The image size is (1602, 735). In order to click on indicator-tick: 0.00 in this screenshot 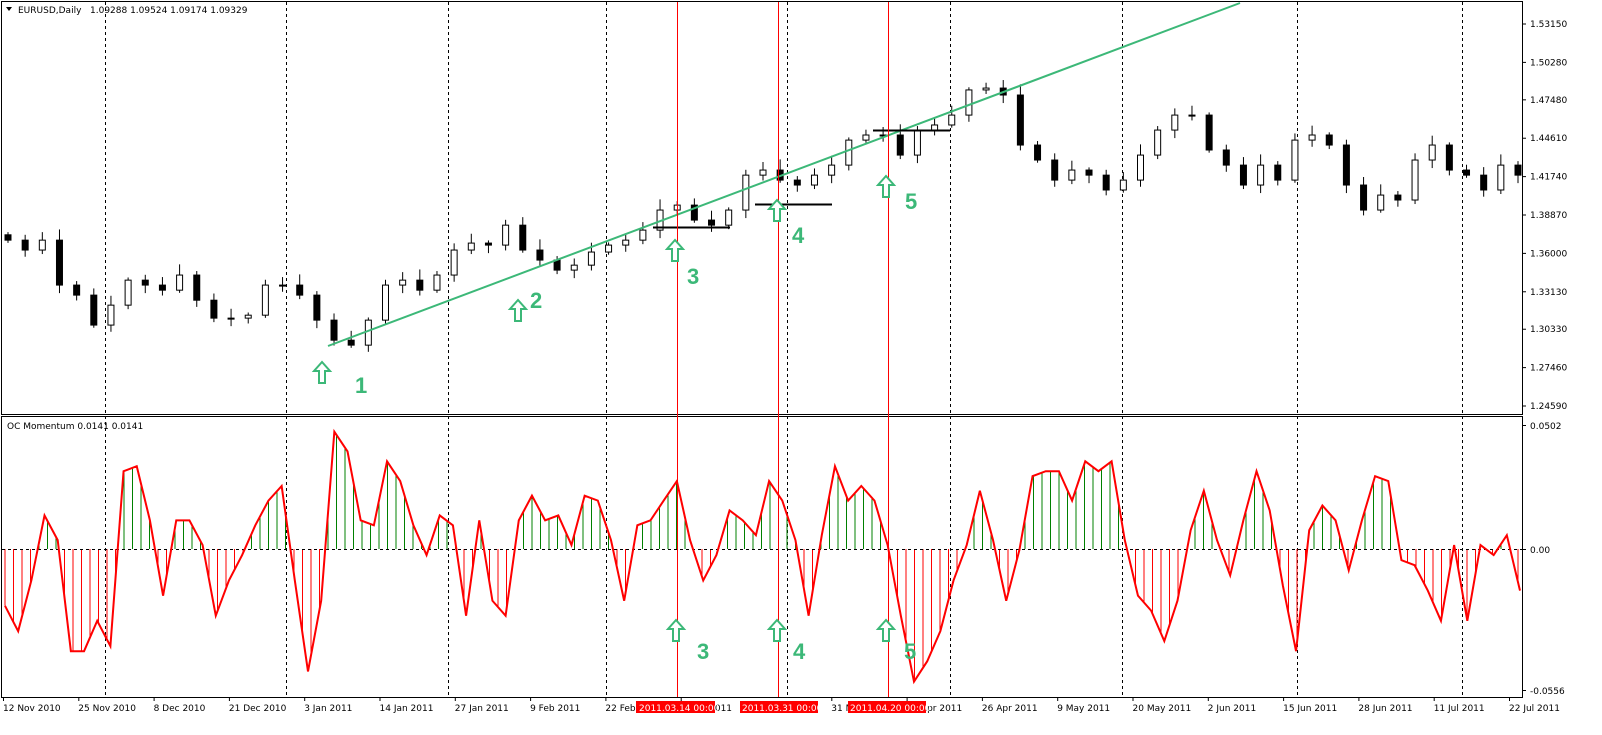, I will do `click(1540, 551)`.